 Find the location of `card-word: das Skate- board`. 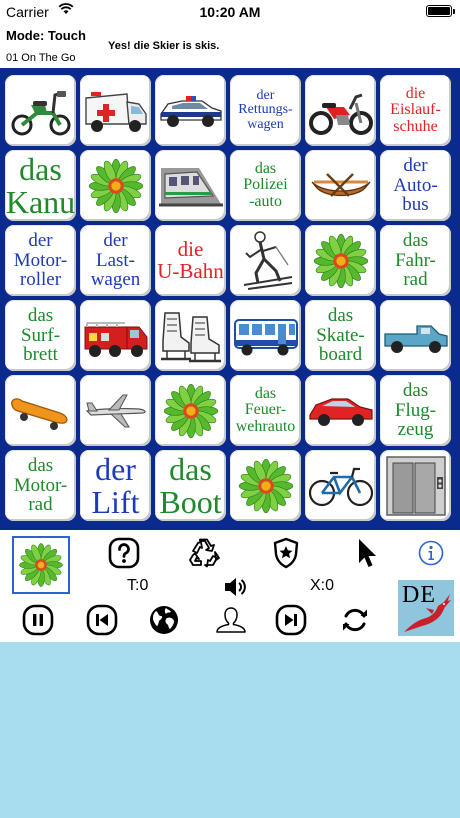

card-word: das Skate- board is located at coordinates (340, 335).